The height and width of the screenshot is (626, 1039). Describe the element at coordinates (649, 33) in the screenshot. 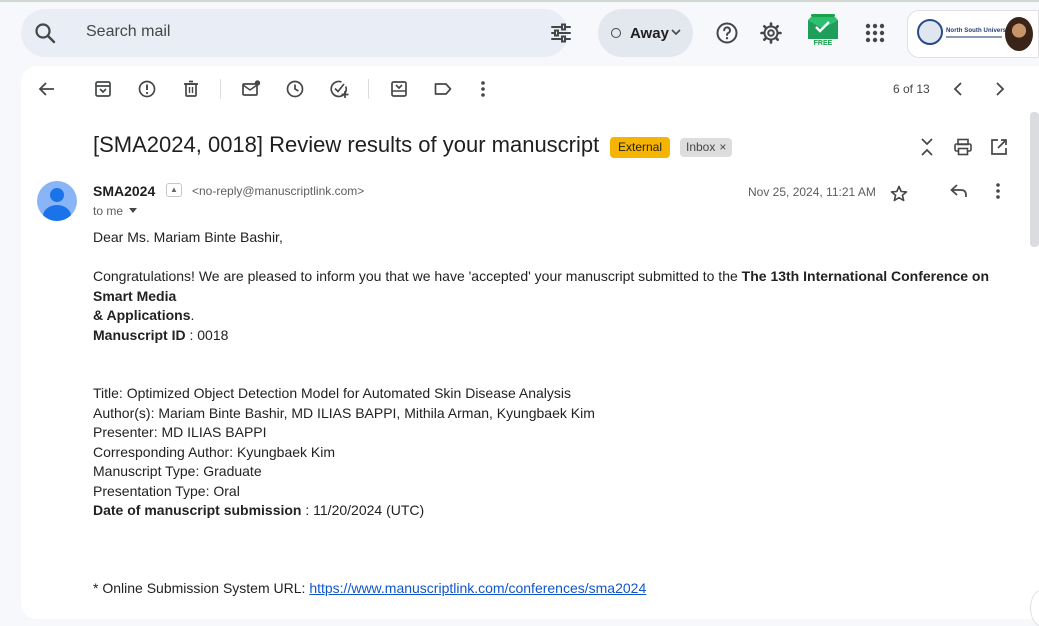

I see `status-label: Away` at that location.